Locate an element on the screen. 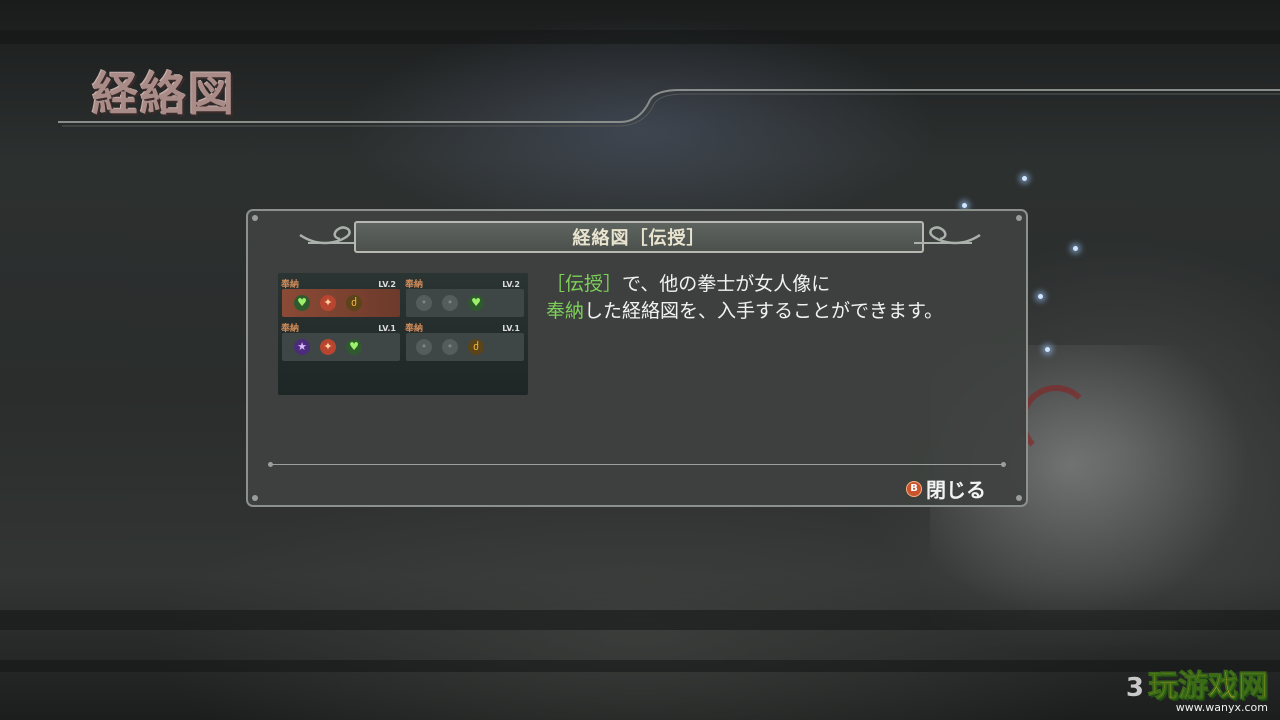 The width and height of the screenshot is (1280, 720). site-watermark: 3 玩游戏网 www.wanyx.com is located at coordinates (1197, 688).